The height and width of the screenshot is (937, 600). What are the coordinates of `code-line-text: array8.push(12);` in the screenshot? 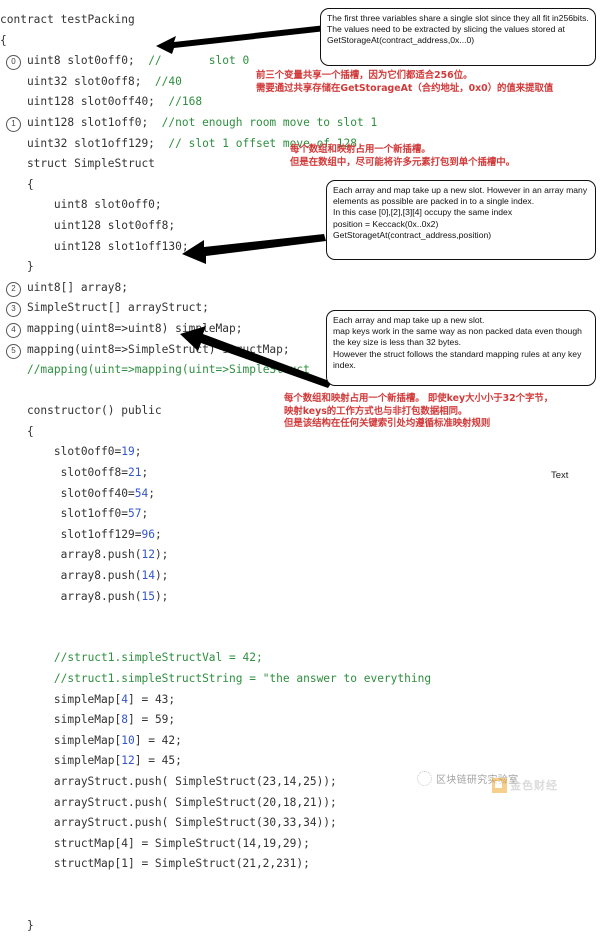 It's located at (84, 555).